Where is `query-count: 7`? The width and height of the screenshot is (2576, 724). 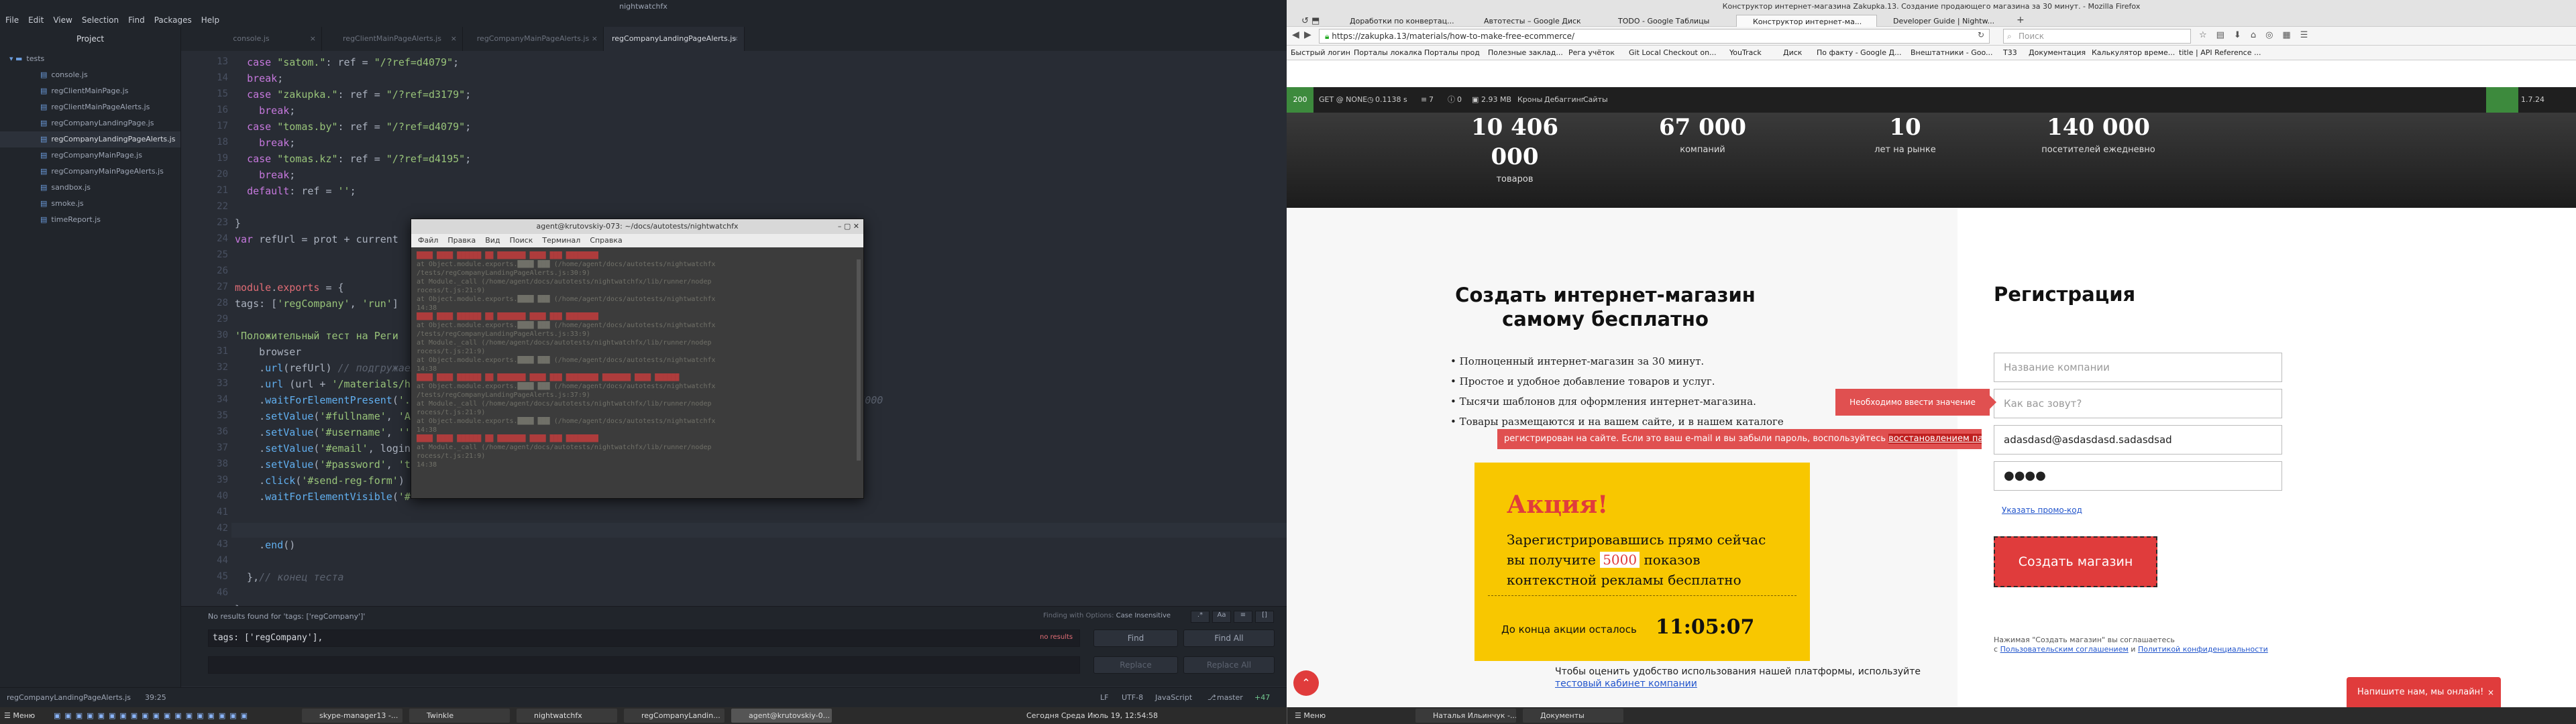
query-count: 7 is located at coordinates (1431, 100).